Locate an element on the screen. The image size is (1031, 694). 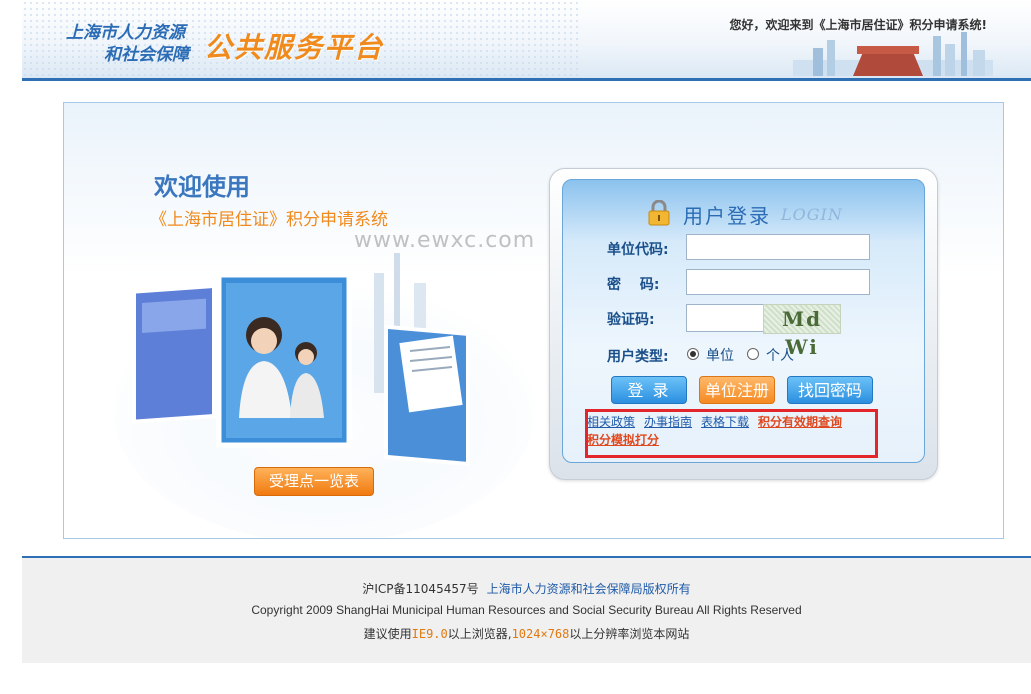
resolution: 1024×768 is located at coordinates (540, 634).